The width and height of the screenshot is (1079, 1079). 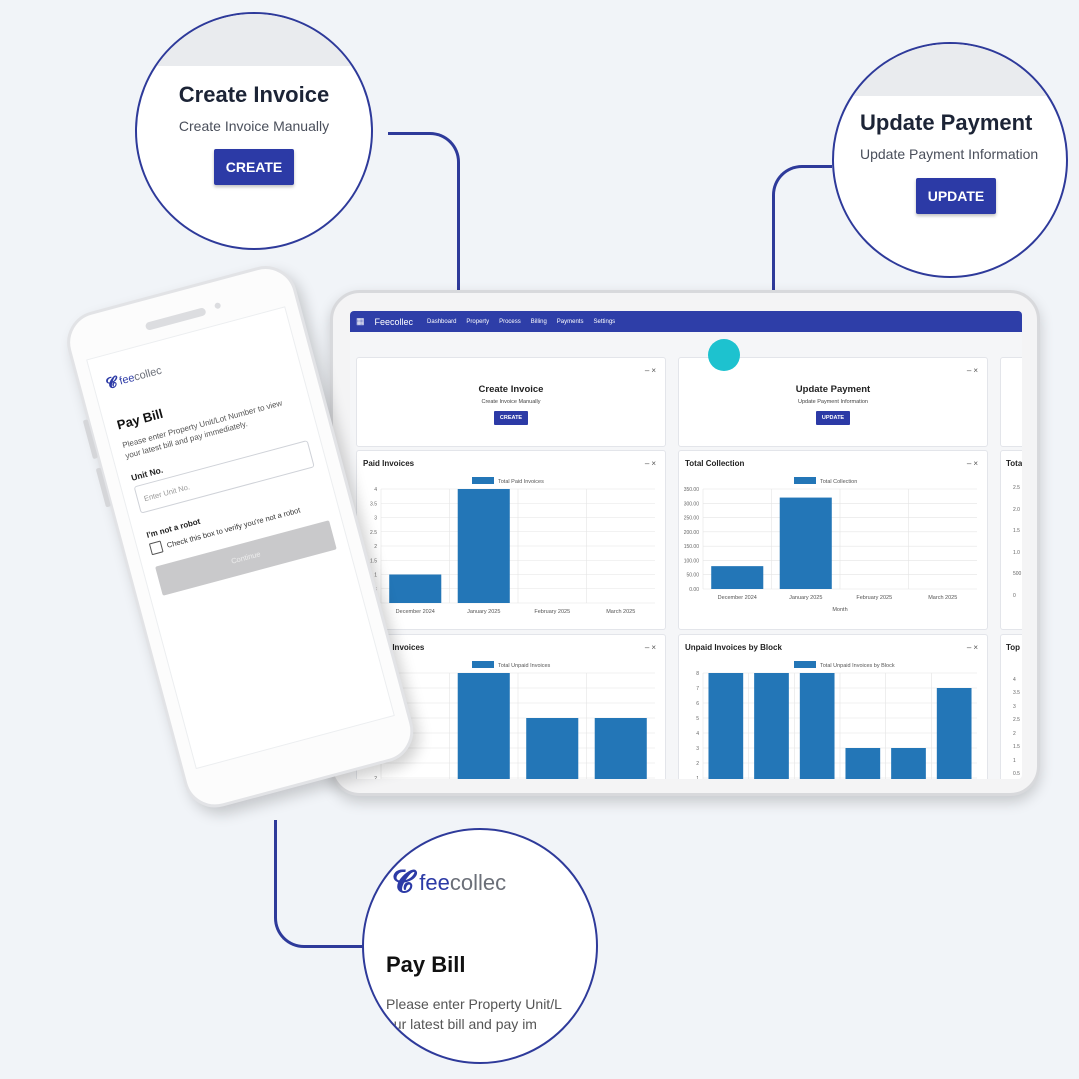 What do you see at coordinates (832, 402) in the screenshot?
I see `card-update-subtitle: Update Payment Information` at bounding box center [832, 402].